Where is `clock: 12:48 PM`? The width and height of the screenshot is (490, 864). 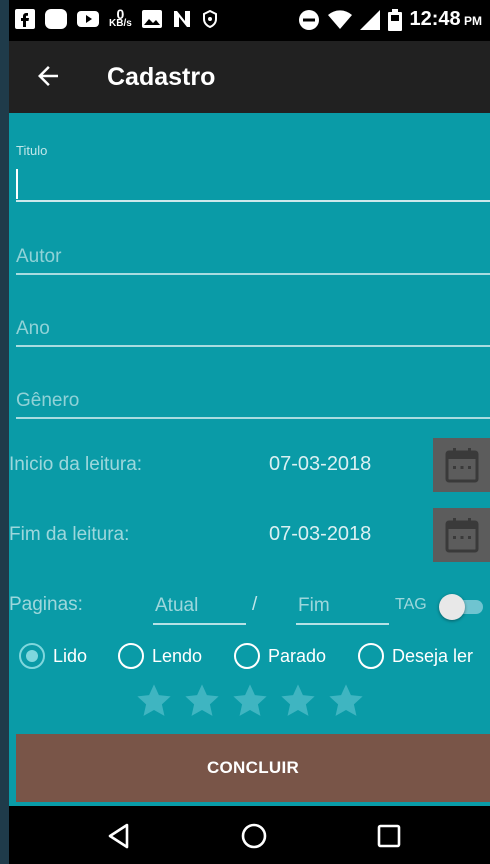
clock: 12:48 PM is located at coordinates (446, 19).